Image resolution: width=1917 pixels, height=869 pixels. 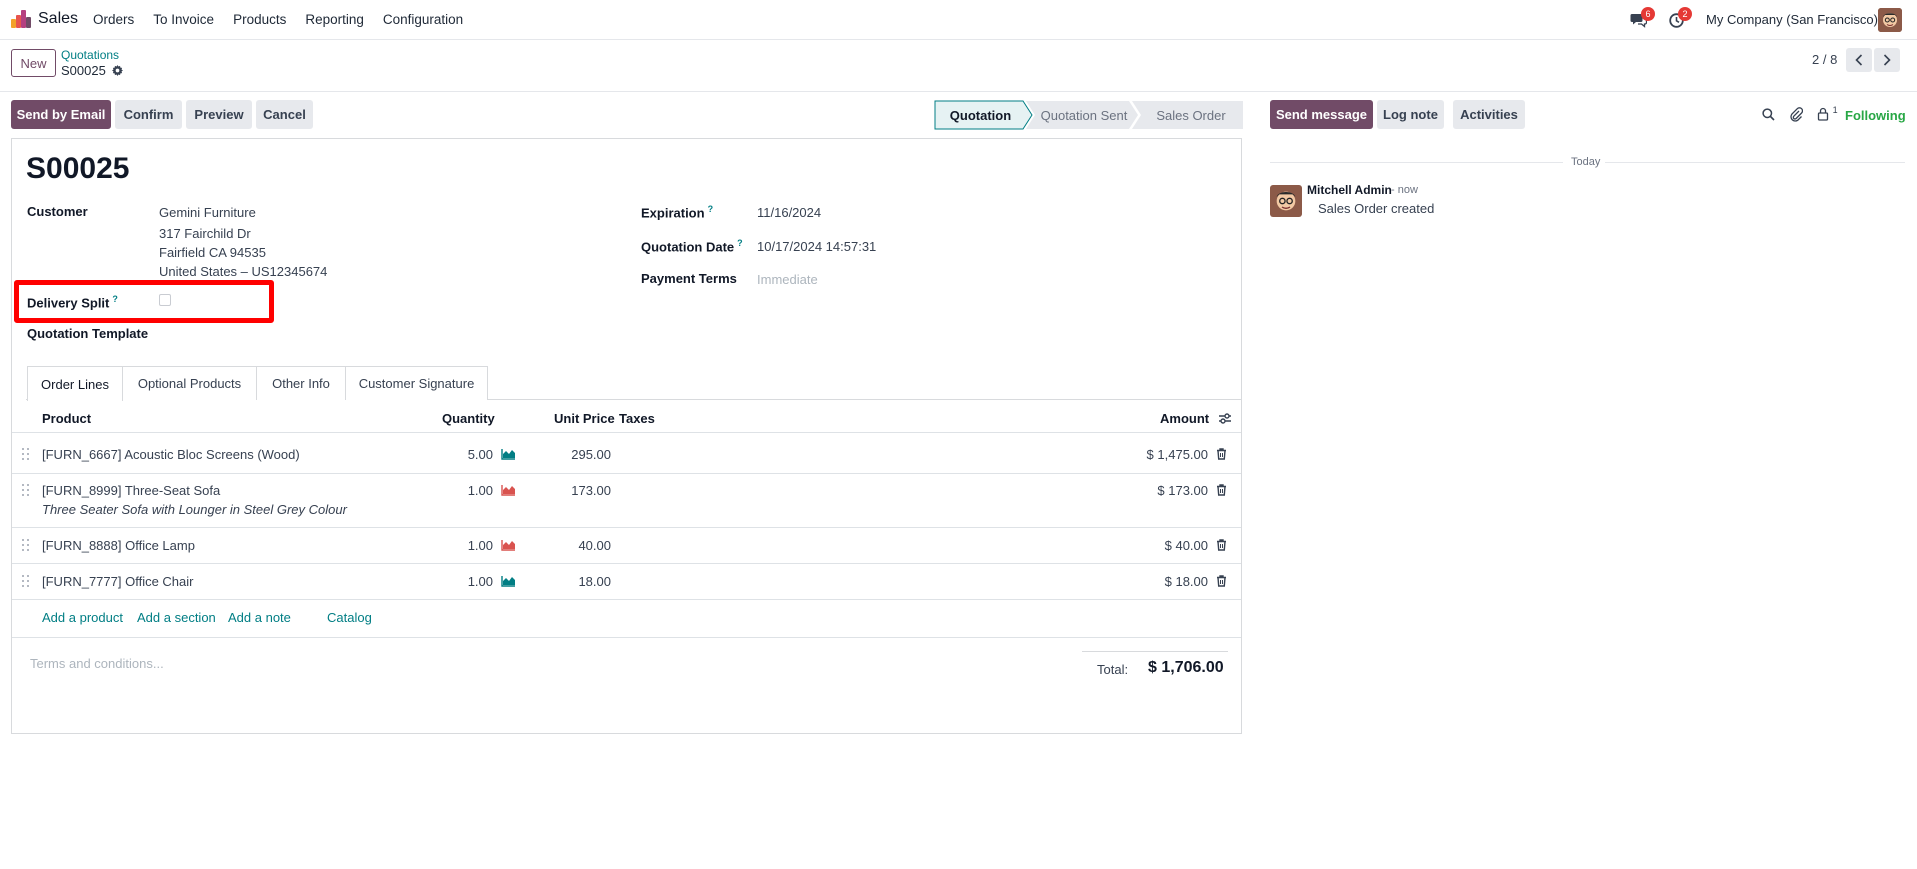 I want to click on search-icon, so click(x=1768, y=114).